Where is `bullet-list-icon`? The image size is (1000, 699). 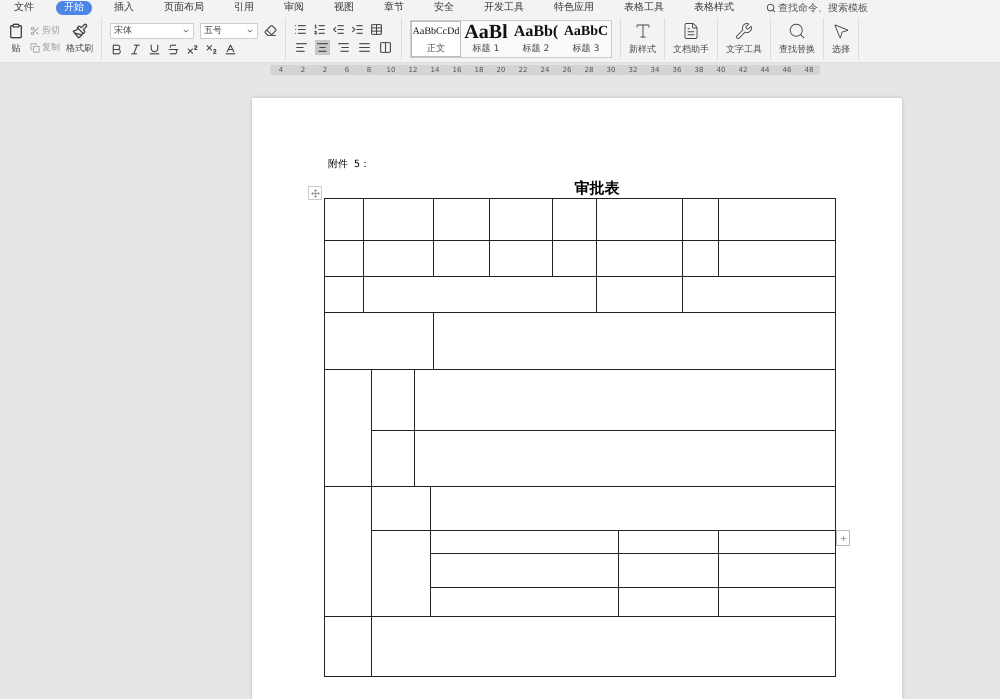 bullet-list-icon is located at coordinates (300, 29).